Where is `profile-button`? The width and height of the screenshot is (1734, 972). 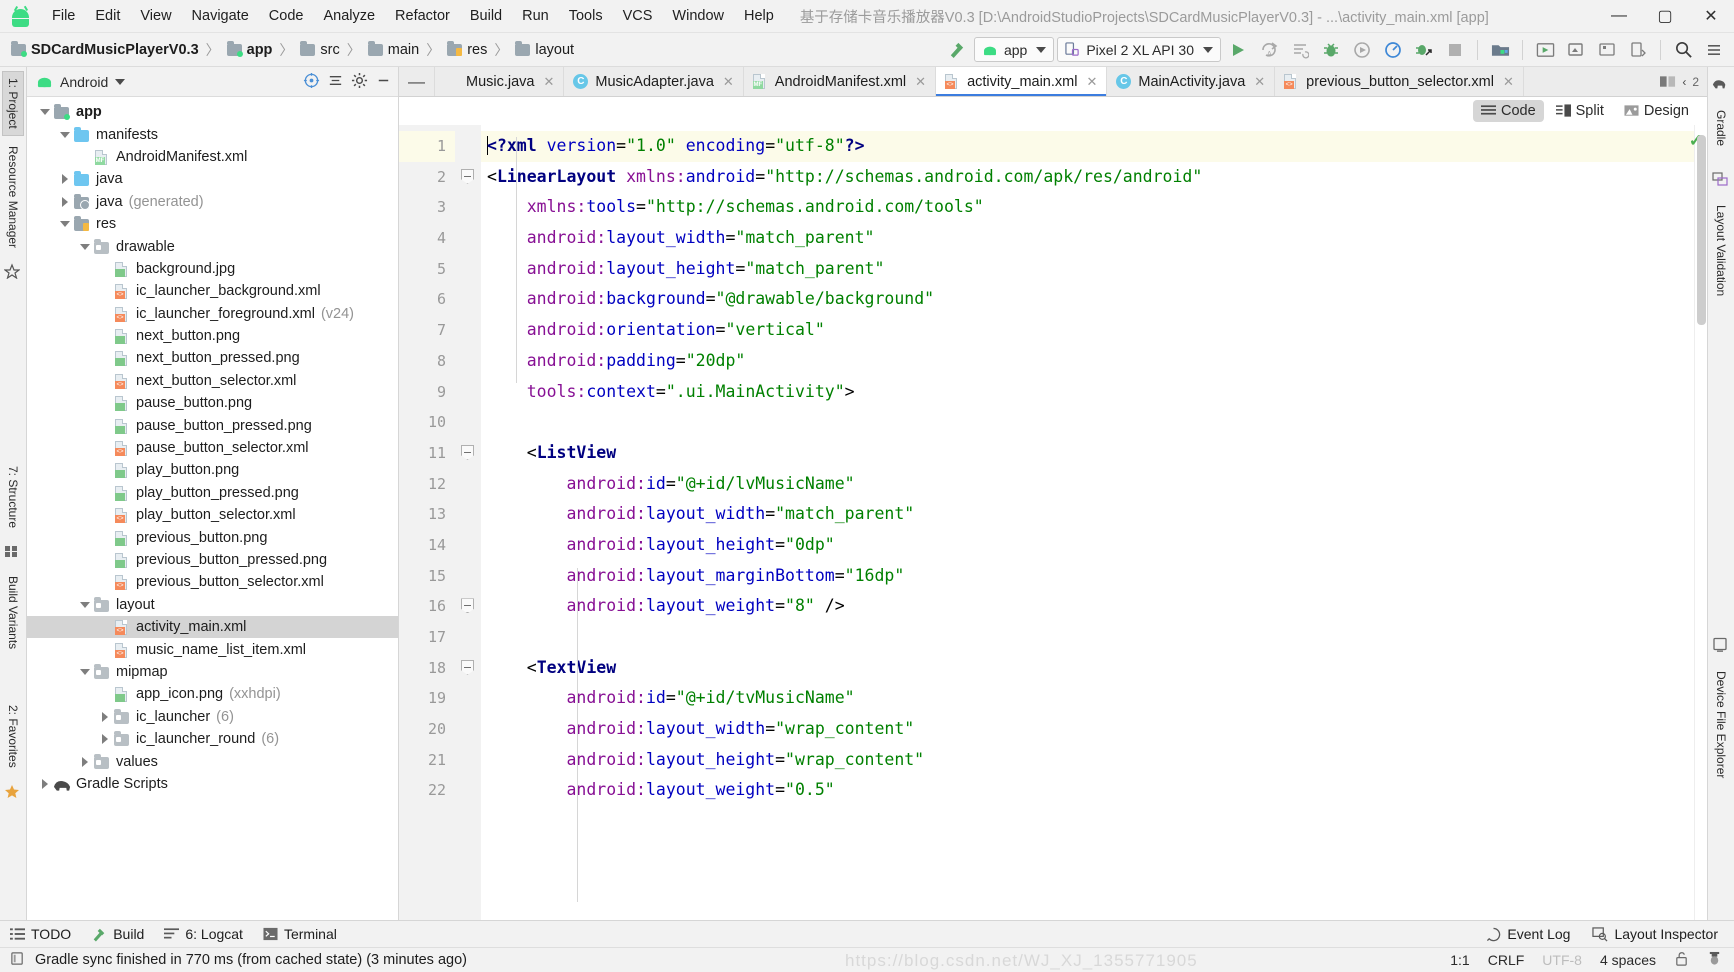
profile-button is located at coordinates (1393, 50).